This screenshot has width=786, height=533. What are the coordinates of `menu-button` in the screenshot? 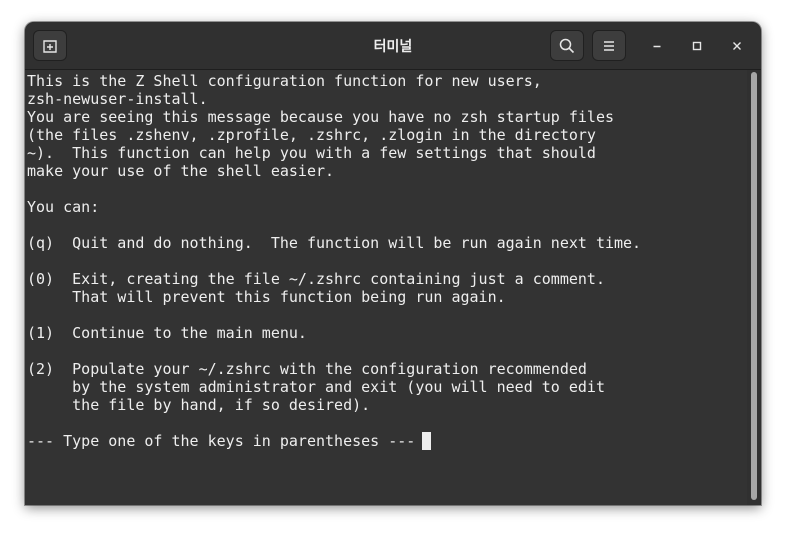 It's located at (609, 45).